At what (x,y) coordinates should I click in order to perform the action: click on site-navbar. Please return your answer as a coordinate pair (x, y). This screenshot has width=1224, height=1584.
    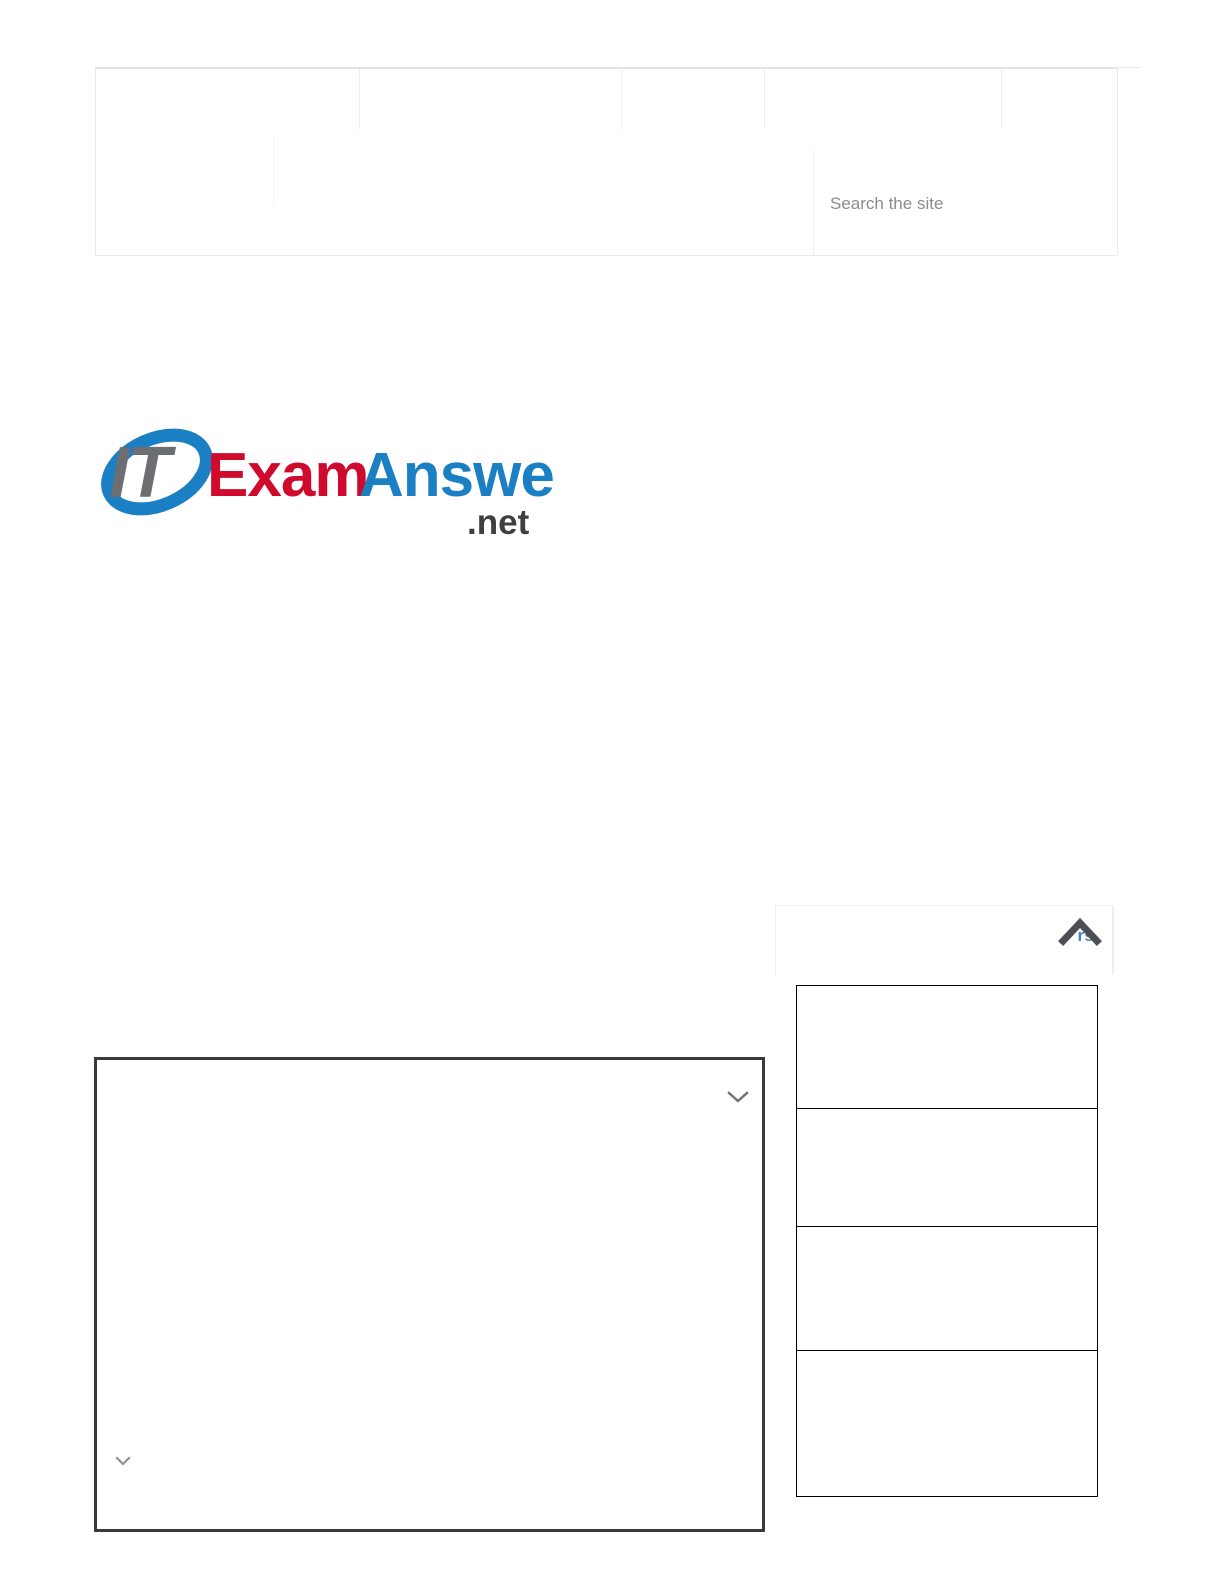
    Looking at the image, I should click on (607, 162).